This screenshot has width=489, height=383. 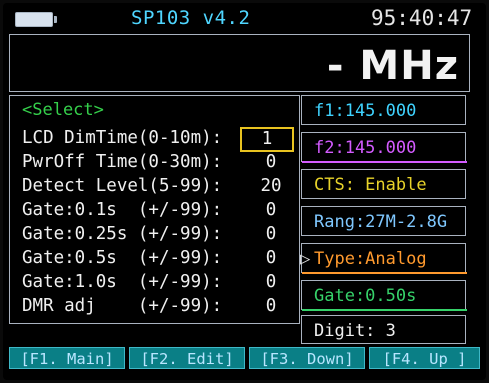 What do you see at coordinates (122, 306) in the screenshot?
I see `menu-item-label: DMR adj (+/-99):` at bounding box center [122, 306].